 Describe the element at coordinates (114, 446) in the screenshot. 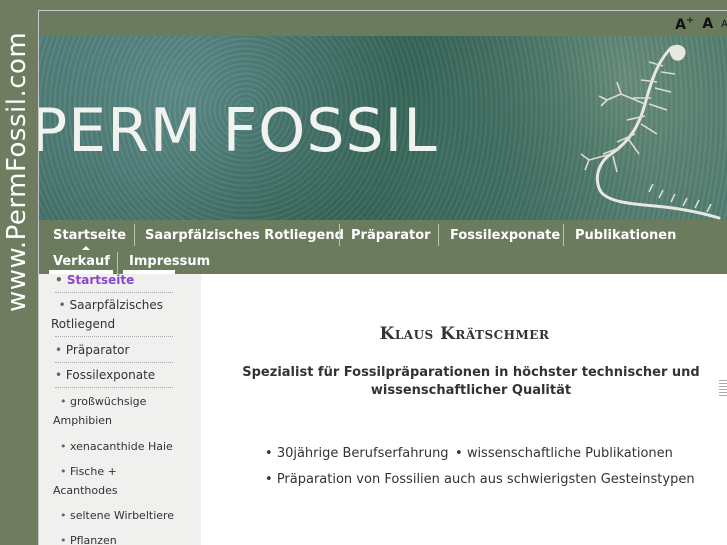

I see `sidebar-subitem-xenacanthide-haie: • xenacanthide Haie` at that location.